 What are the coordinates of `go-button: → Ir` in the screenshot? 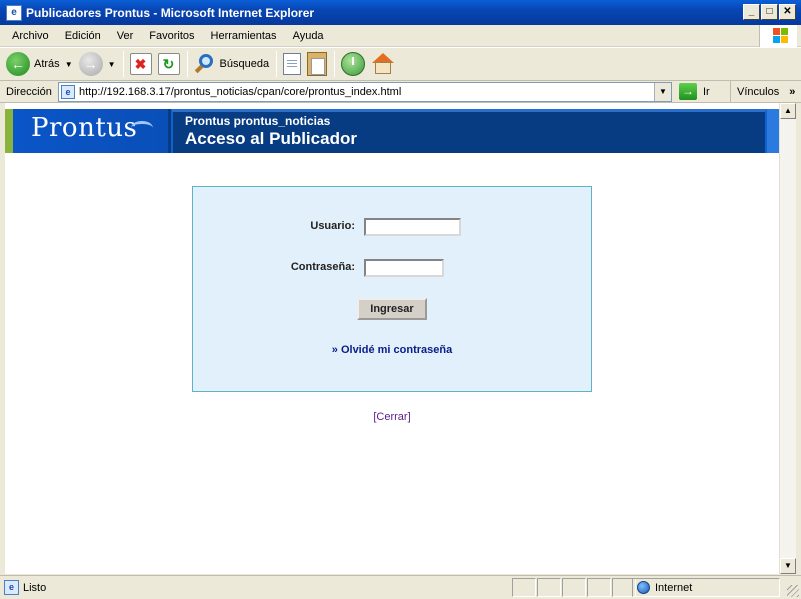 It's located at (694, 91).